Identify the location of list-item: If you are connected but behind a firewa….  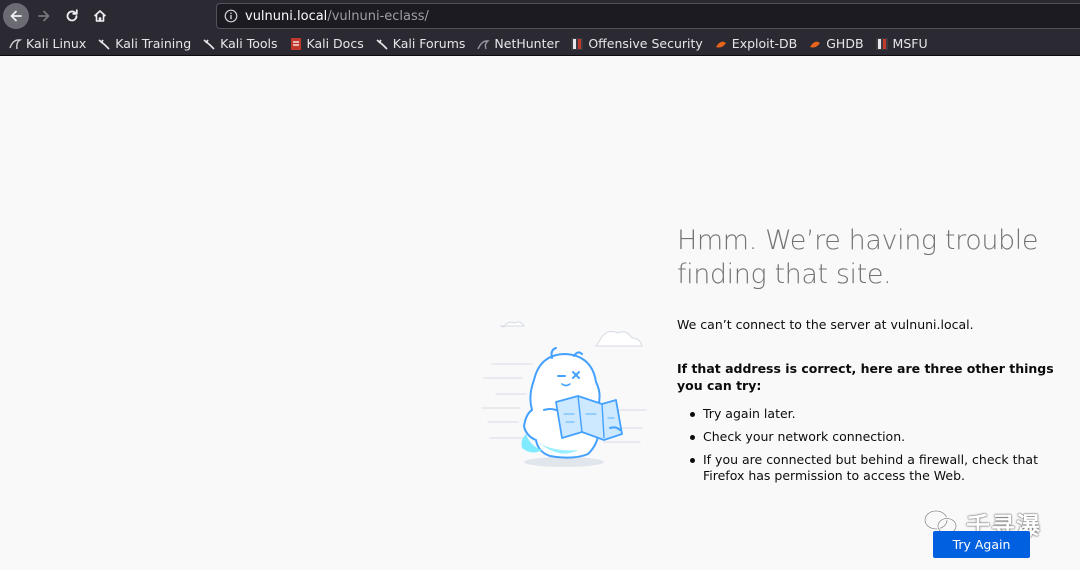
(870, 468).